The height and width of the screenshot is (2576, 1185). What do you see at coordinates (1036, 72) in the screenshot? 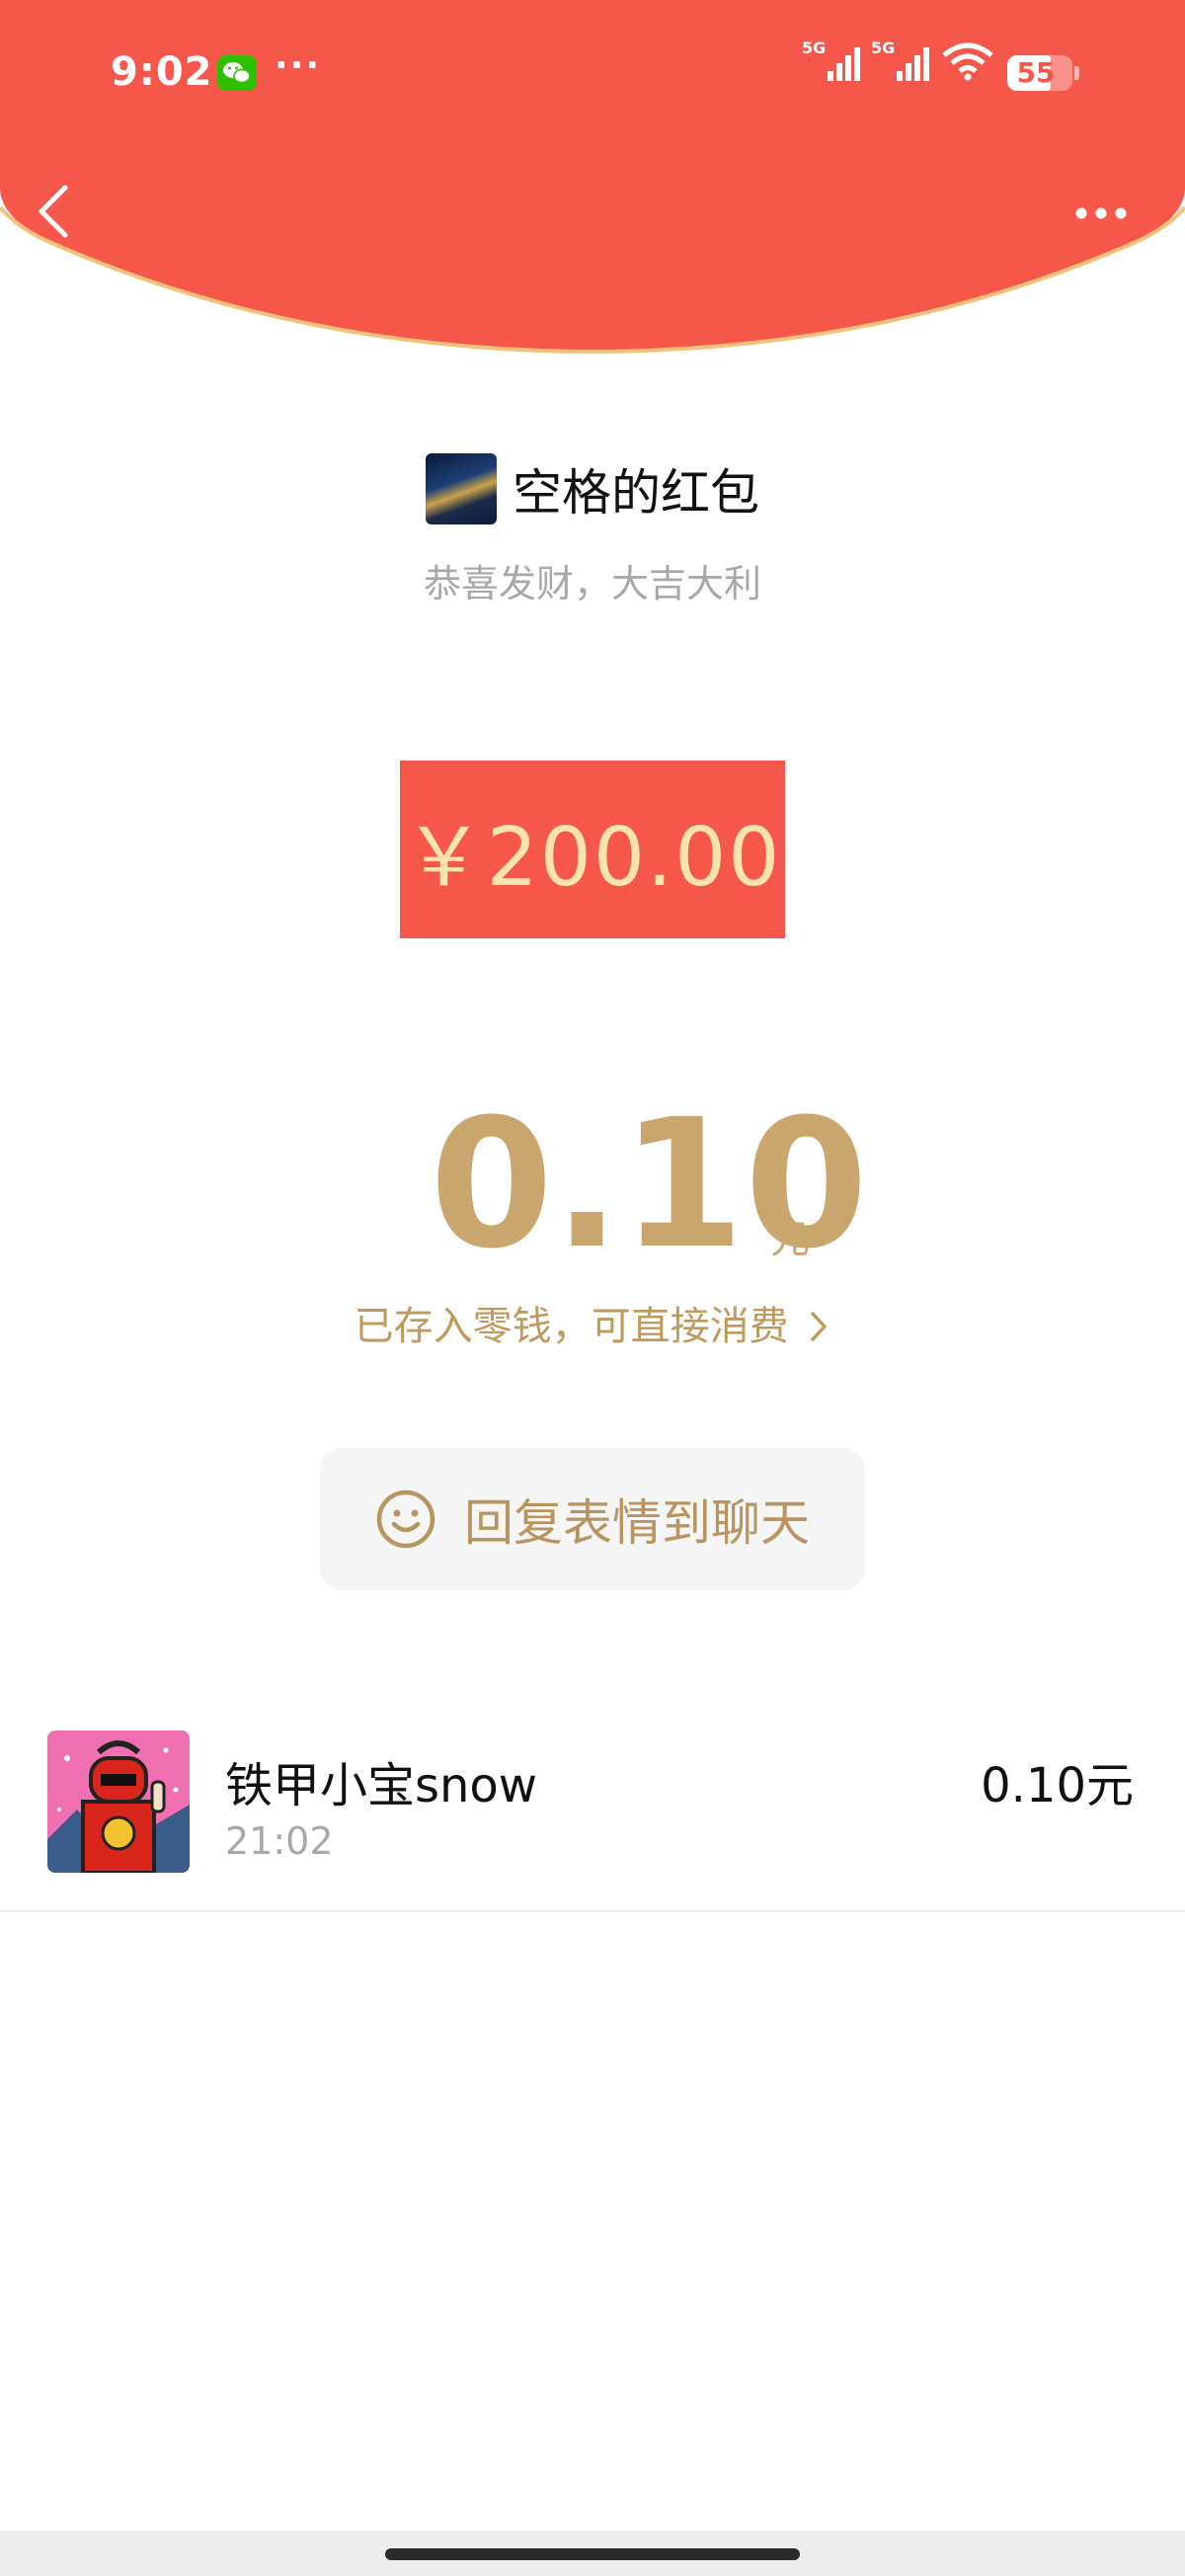
I see `battery-level: 55` at bounding box center [1036, 72].